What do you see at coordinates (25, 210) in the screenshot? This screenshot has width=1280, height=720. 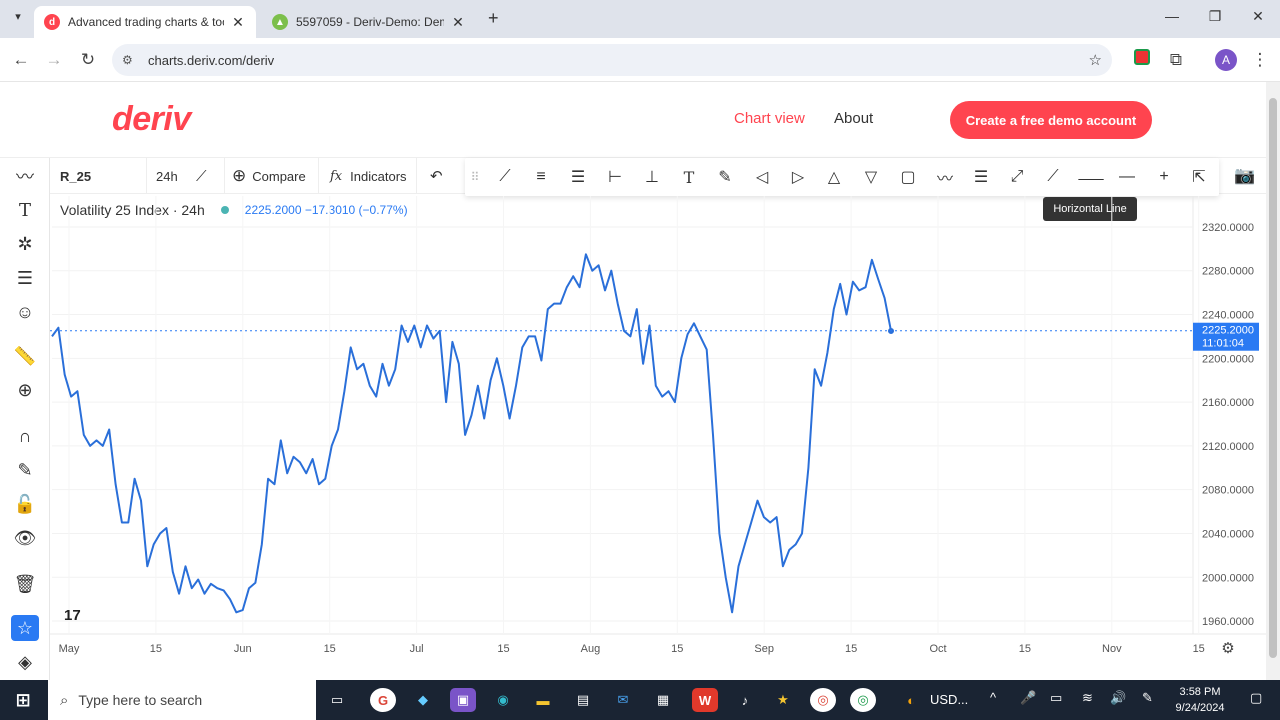 I see `text-icon: T` at bounding box center [25, 210].